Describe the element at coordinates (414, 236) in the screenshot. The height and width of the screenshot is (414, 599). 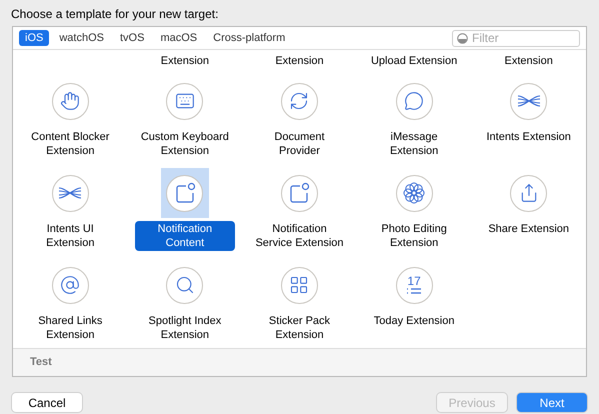
I see `template-label: Photo Editing Extension` at that location.